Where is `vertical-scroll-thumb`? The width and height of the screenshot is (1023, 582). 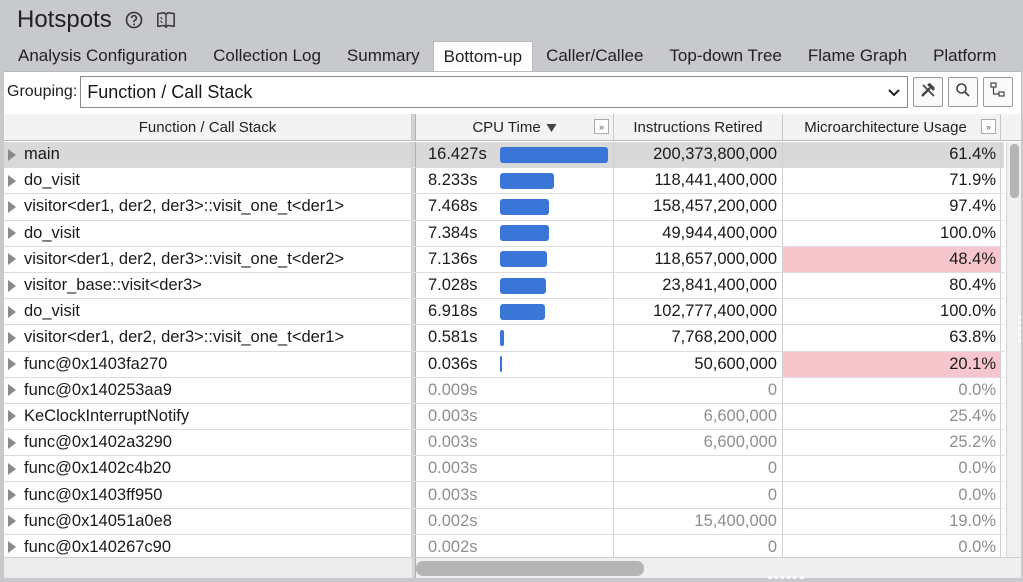
vertical-scroll-thumb is located at coordinates (1014, 171).